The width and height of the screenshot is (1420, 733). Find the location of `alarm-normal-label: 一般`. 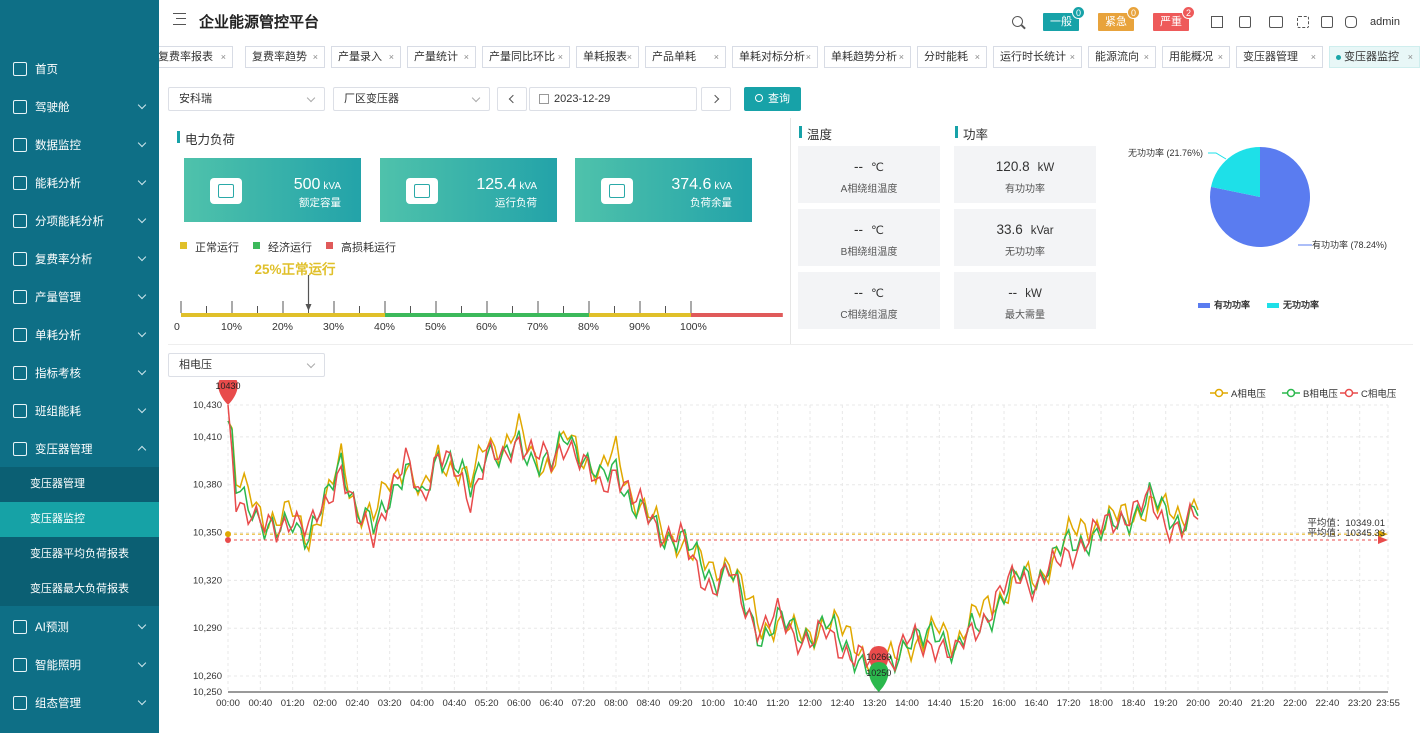

alarm-normal-label: 一般 is located at coordinates (1061, 22).